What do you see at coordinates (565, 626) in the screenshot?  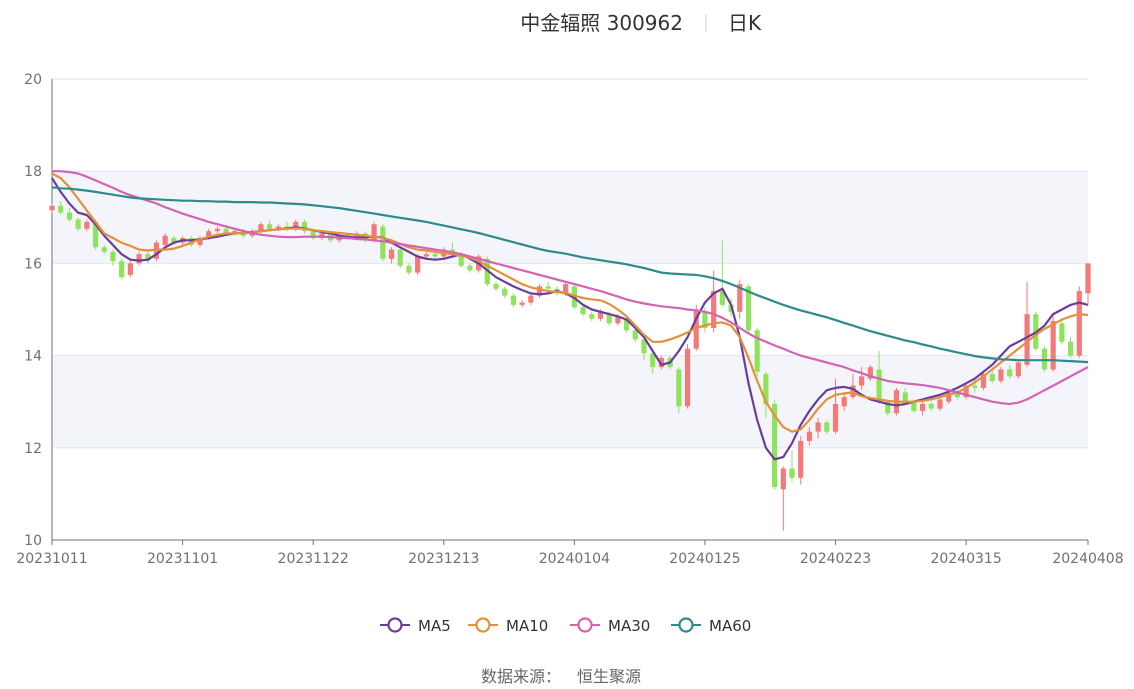 I see `legend: MA5 MA10 MA30 MA60` at bounding box center [565, 626].